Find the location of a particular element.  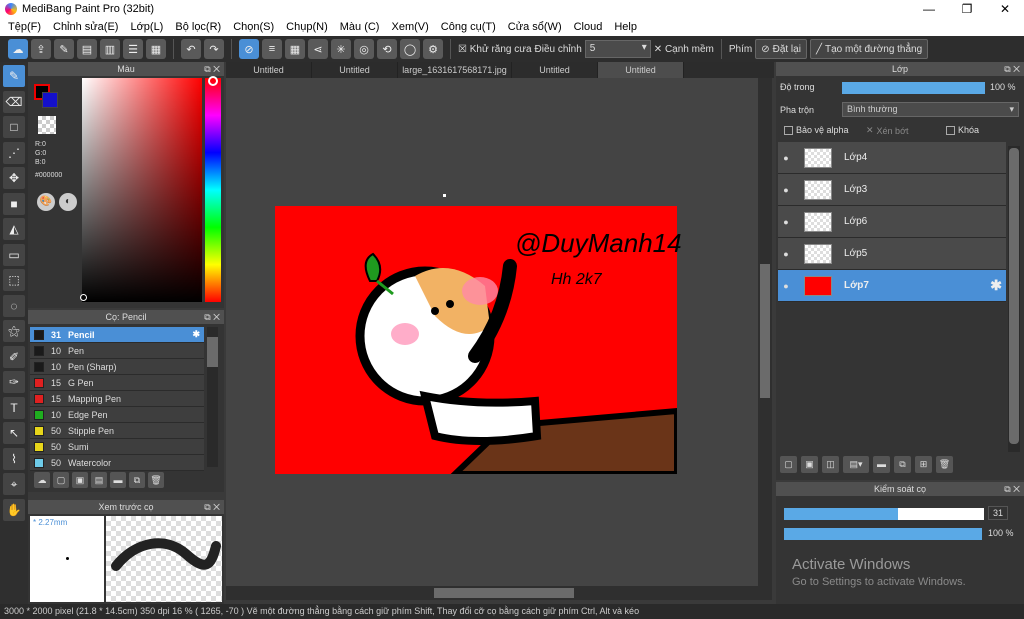

undo-icon: ↶ is located at coordinates (191, 49).